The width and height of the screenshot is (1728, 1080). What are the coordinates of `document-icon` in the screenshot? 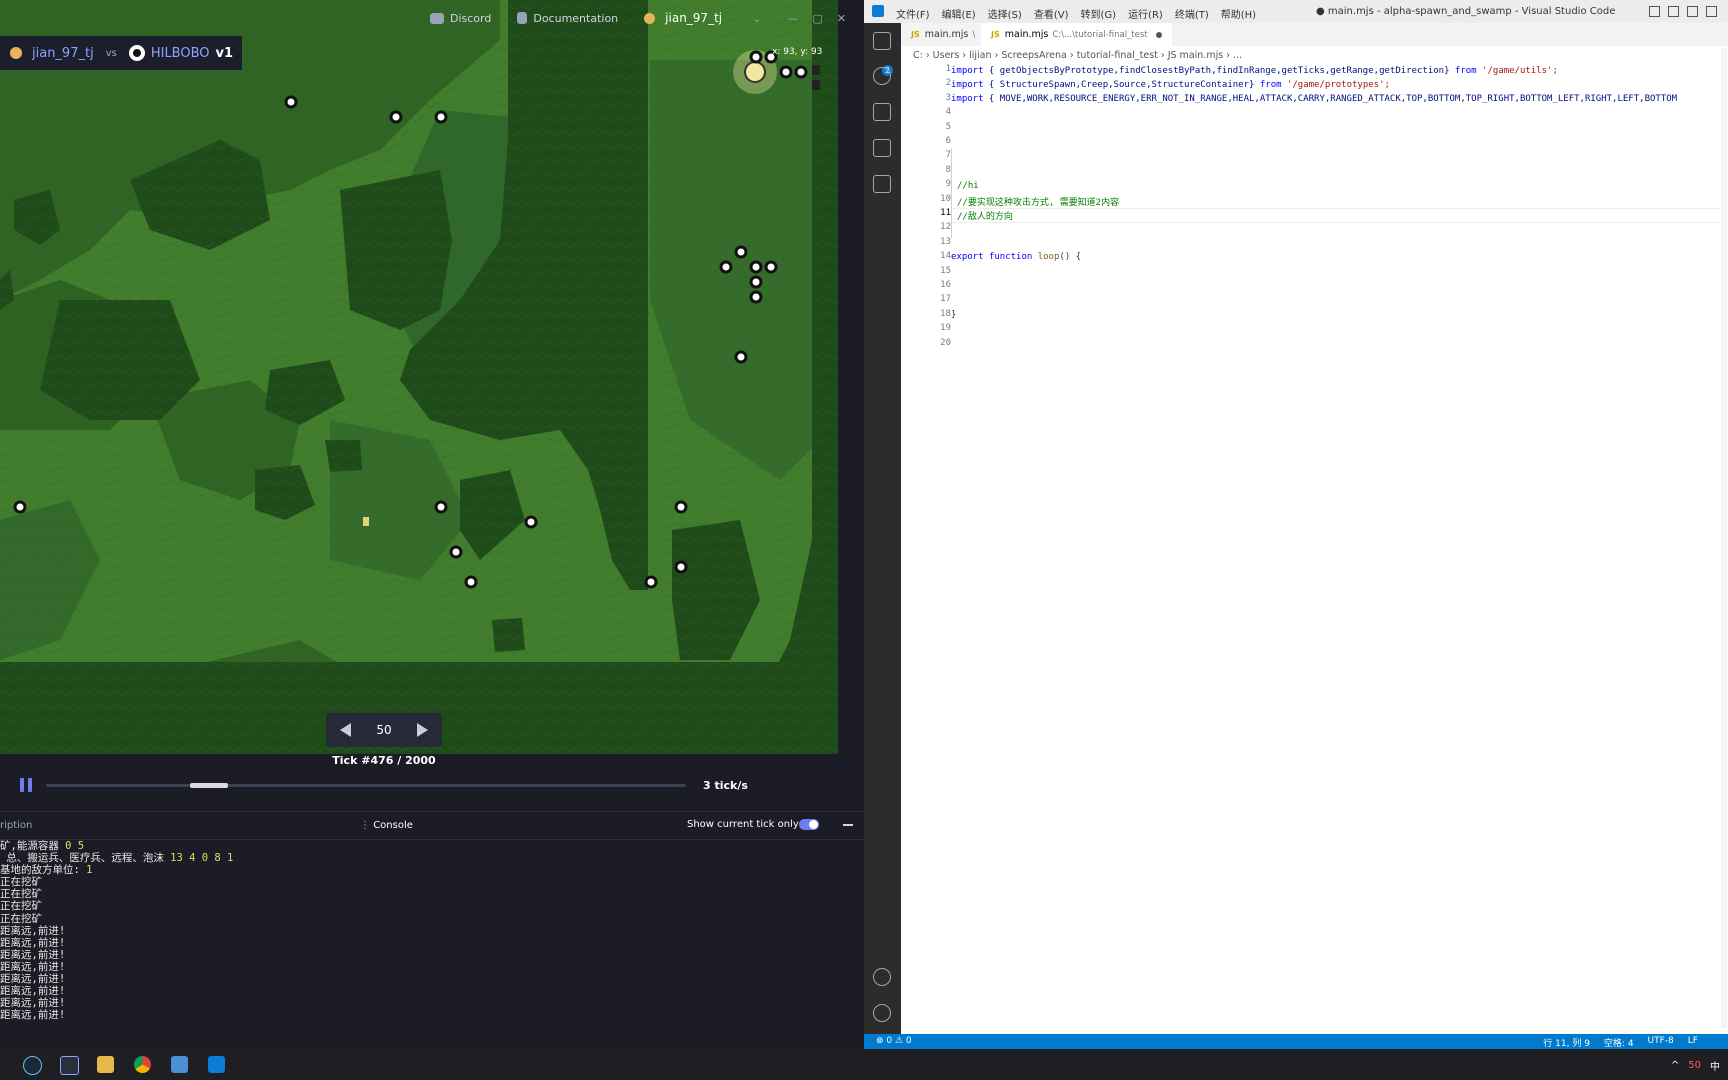 It's located at (522, 18).